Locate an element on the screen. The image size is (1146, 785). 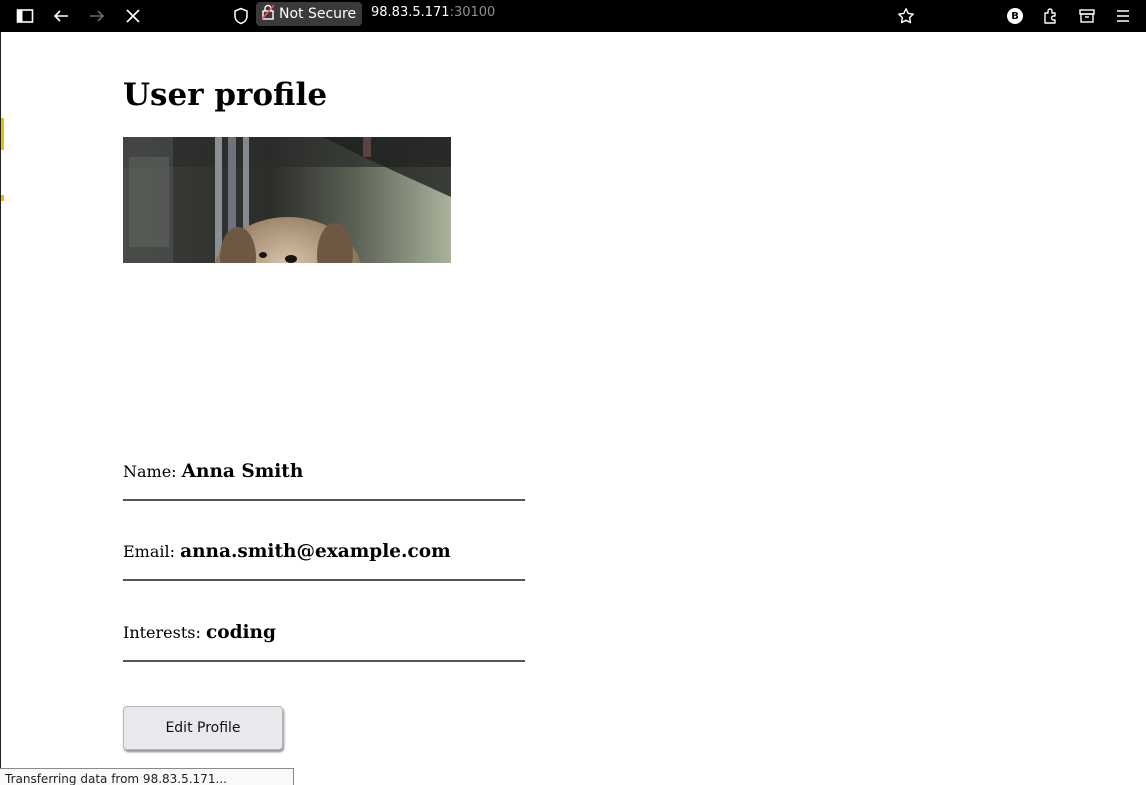
email-label: Email: is located at coordinates (152, 551).